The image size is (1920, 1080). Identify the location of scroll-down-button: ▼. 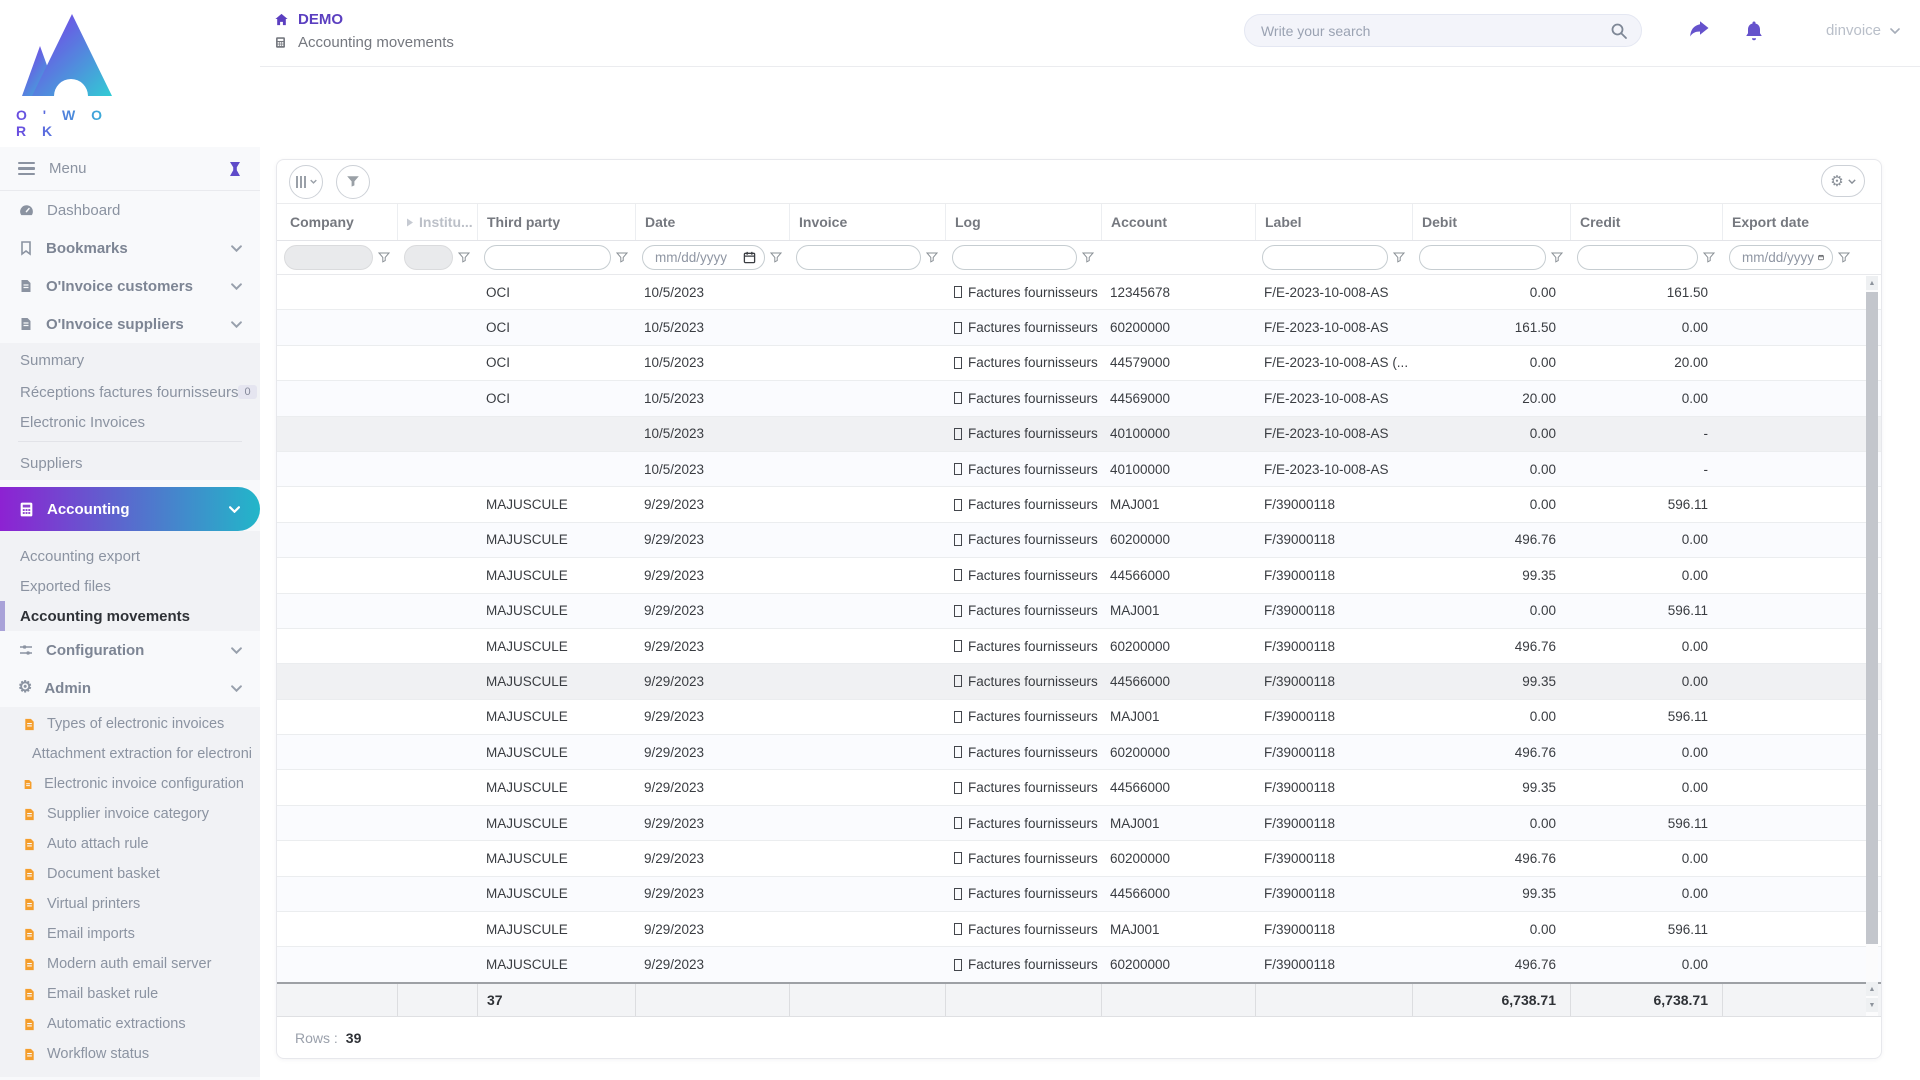
(1872, 1005).